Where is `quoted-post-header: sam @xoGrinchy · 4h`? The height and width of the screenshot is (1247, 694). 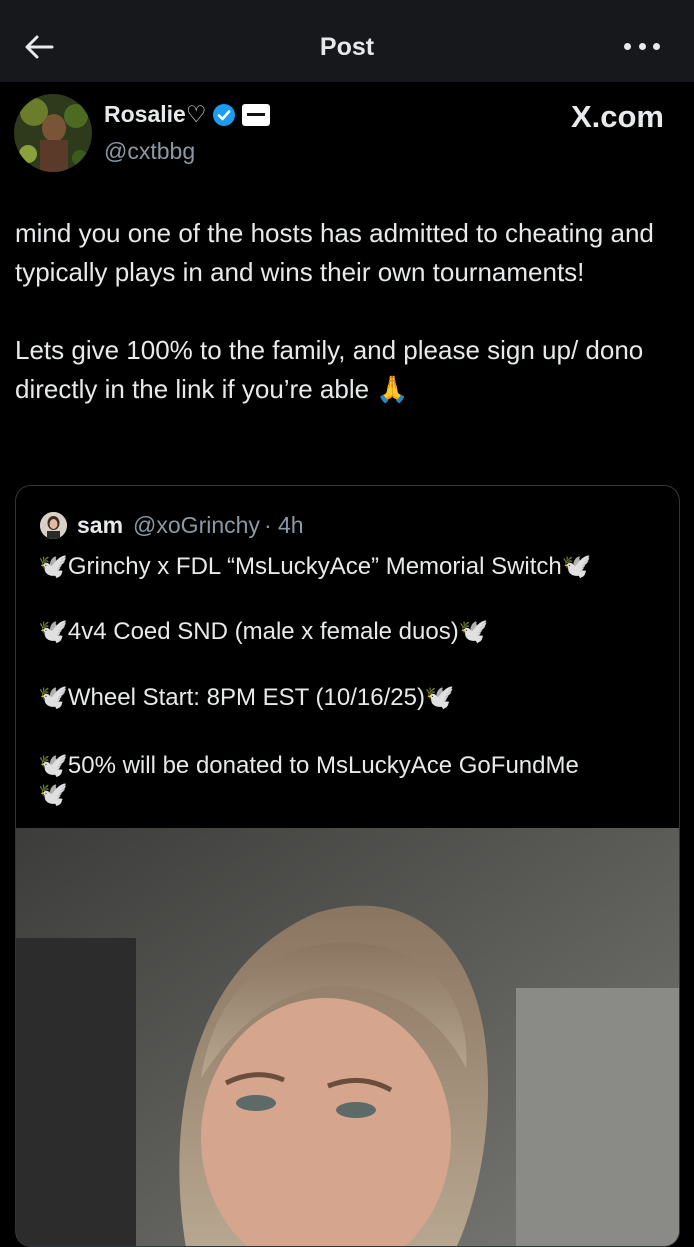
quoted-post-header: sam @xoGrinchy · 4h is located at coordinates (172, 525).